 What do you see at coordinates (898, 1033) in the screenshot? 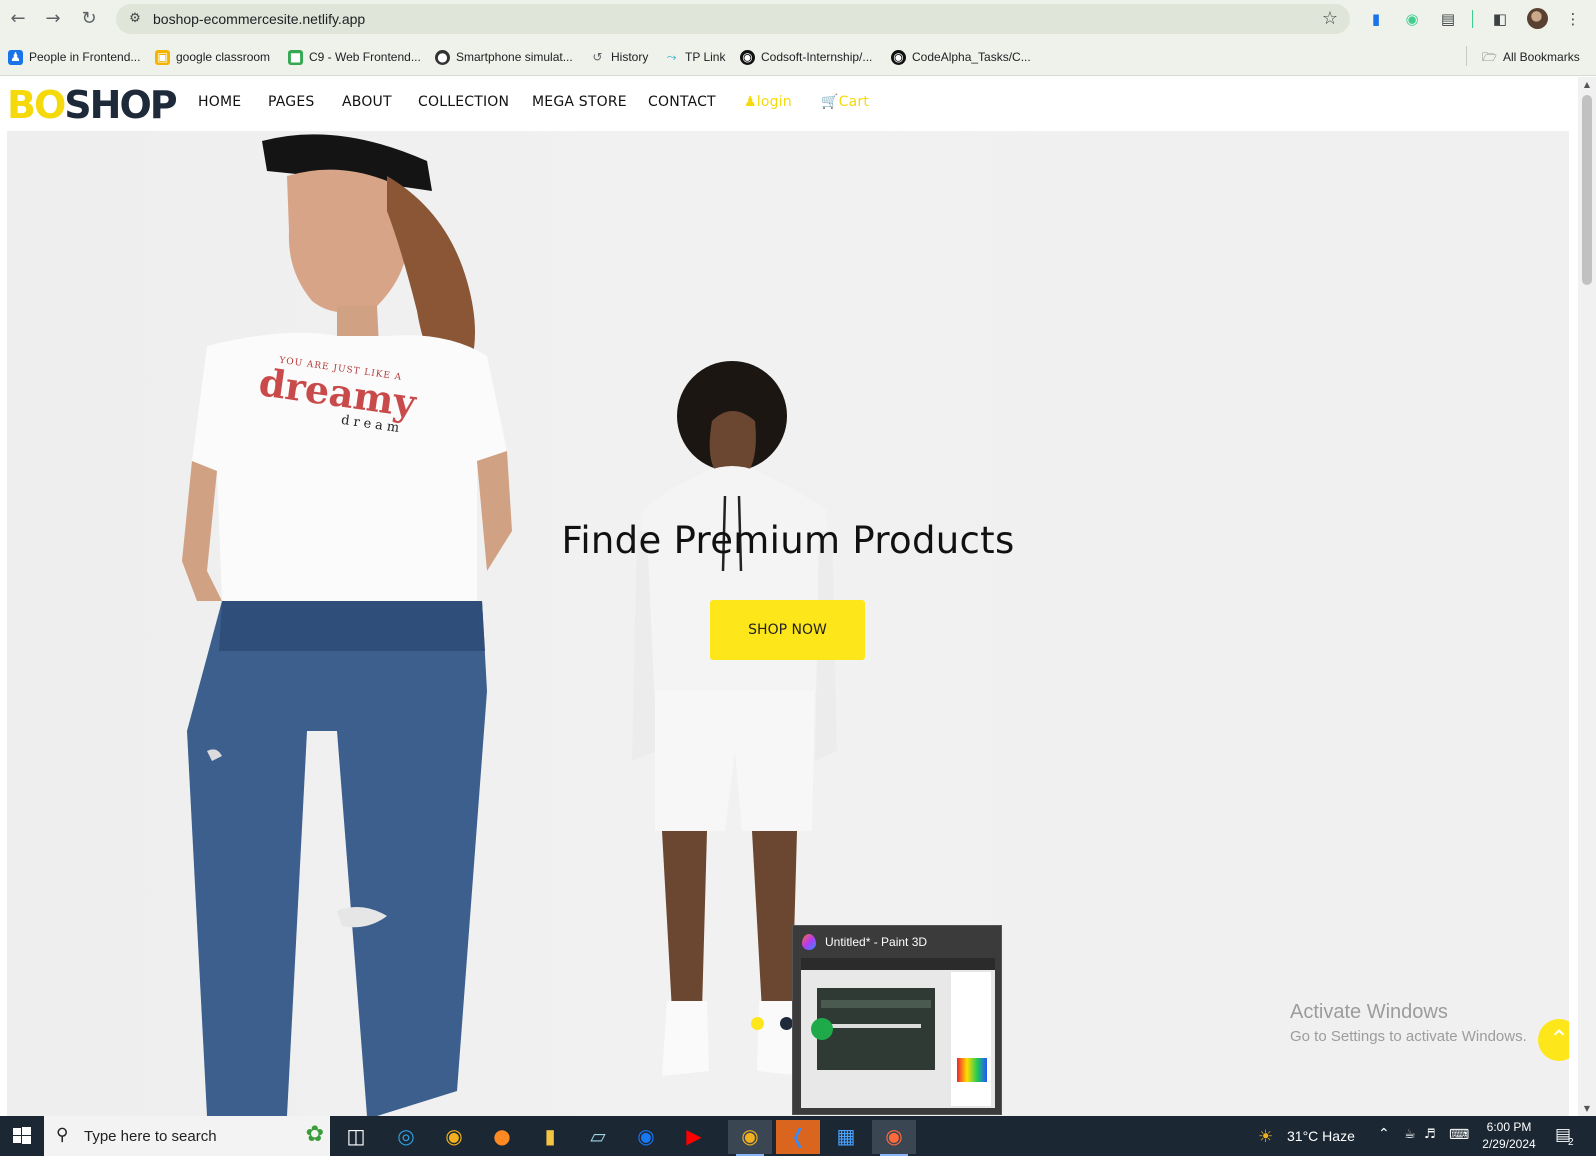
I see `preview-thumbnail` at bounding box center [898, 1033].